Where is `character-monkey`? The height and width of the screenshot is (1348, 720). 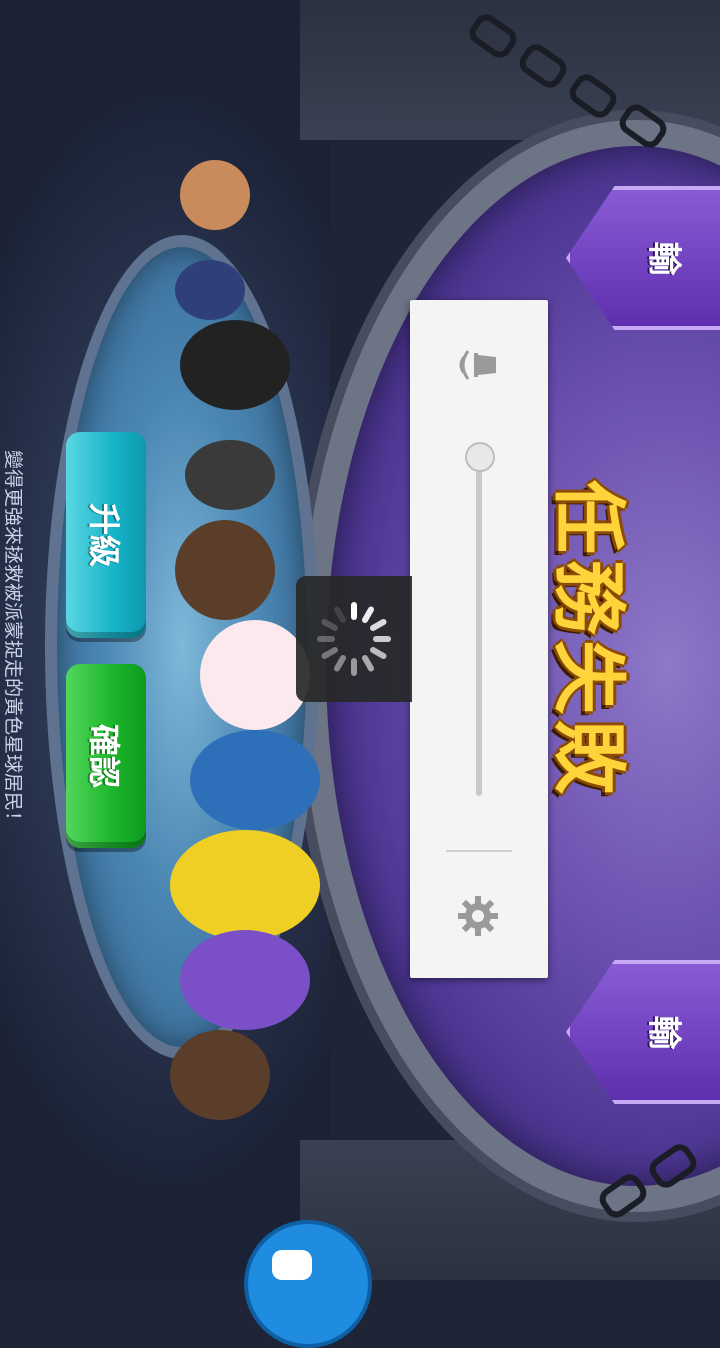
character-monkey is located at coordinates (215, 195).